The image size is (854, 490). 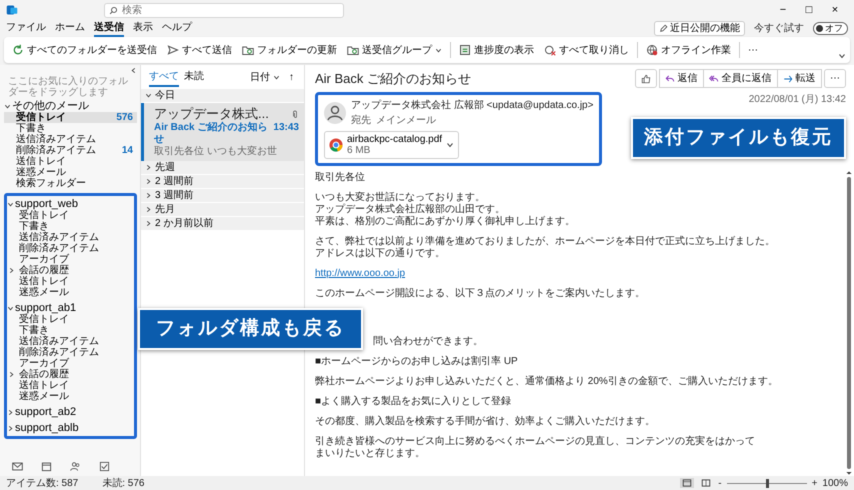 I want to click on coming-soon-button: 近日公開の機能, so click(x=699, y=28).